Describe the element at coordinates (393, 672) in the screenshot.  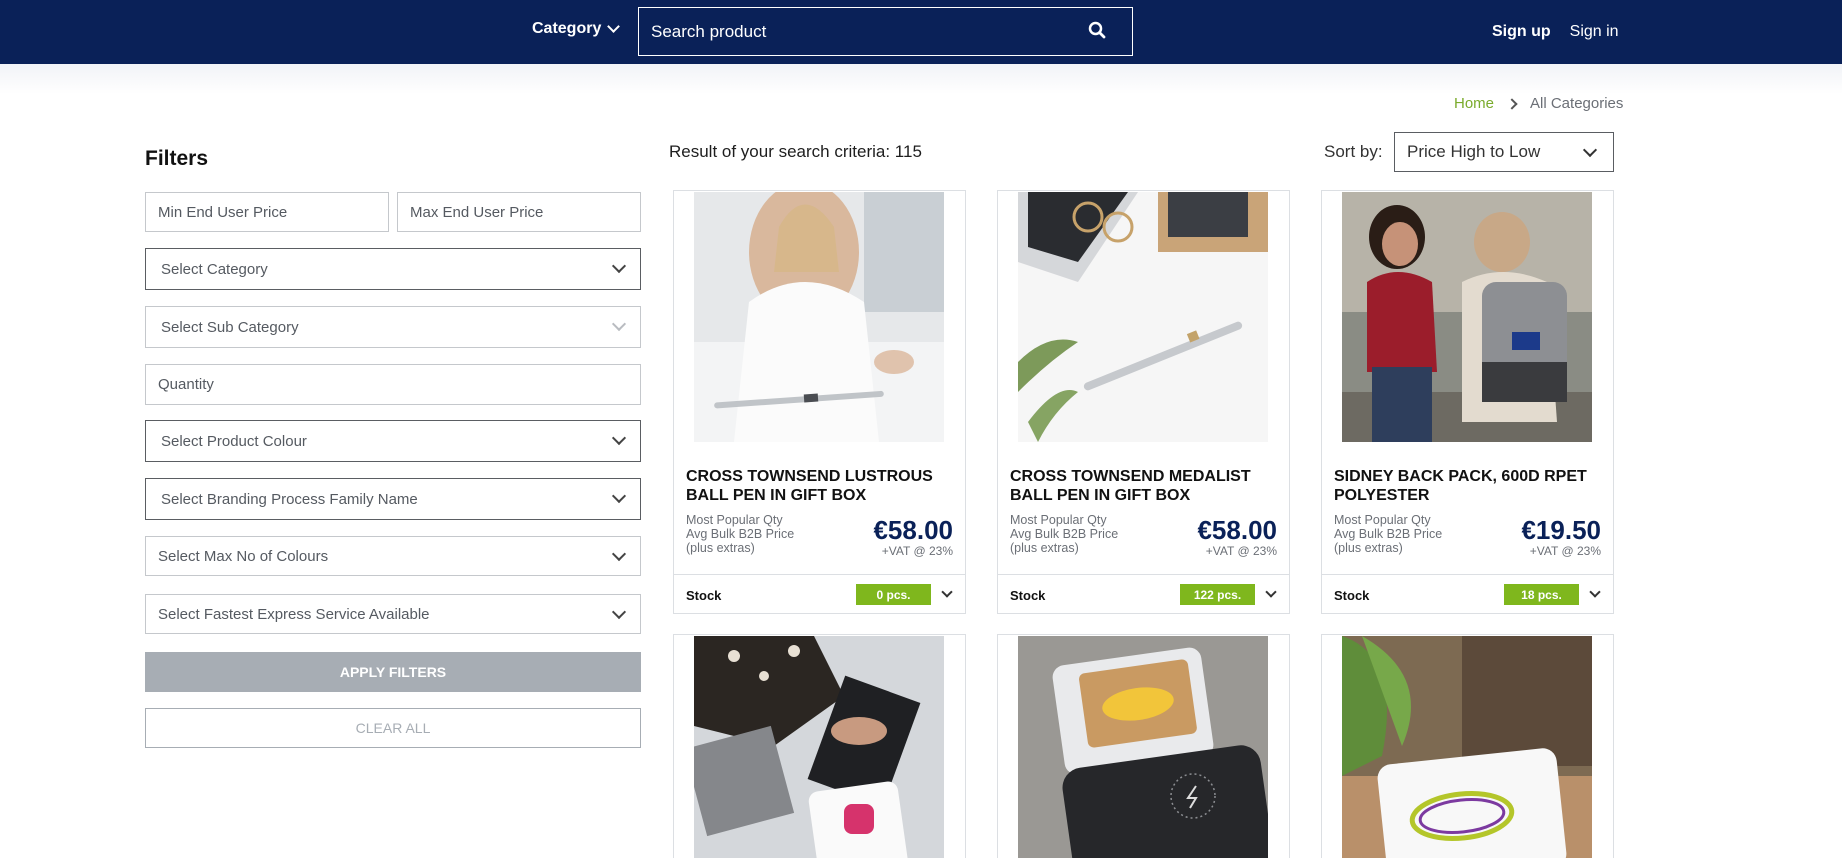
I see `apply-filters-button: APPLY FILTERS` at that location.